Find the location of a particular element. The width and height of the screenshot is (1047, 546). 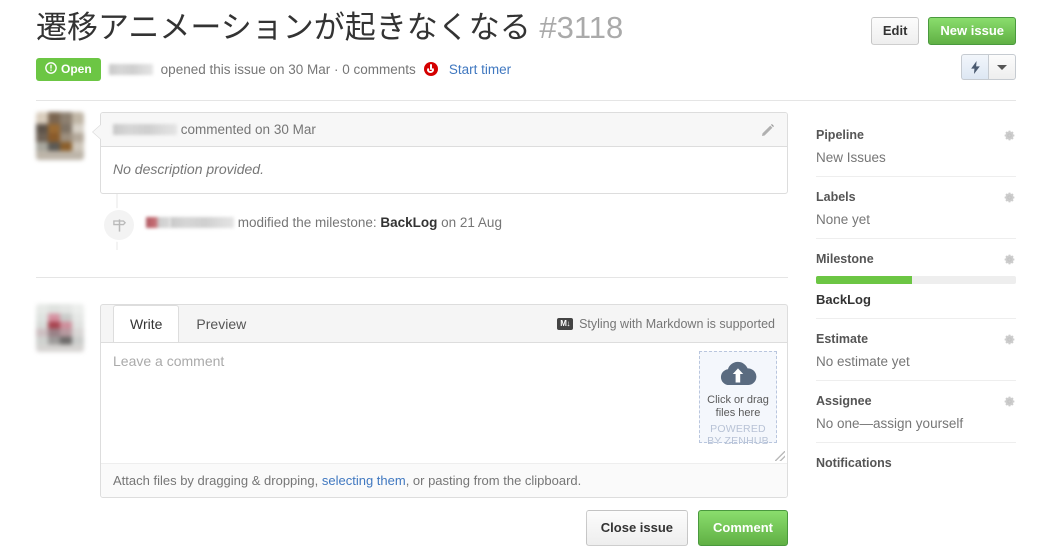

comment-header: commented on 30 Mar is located at coordinates (444, 130).